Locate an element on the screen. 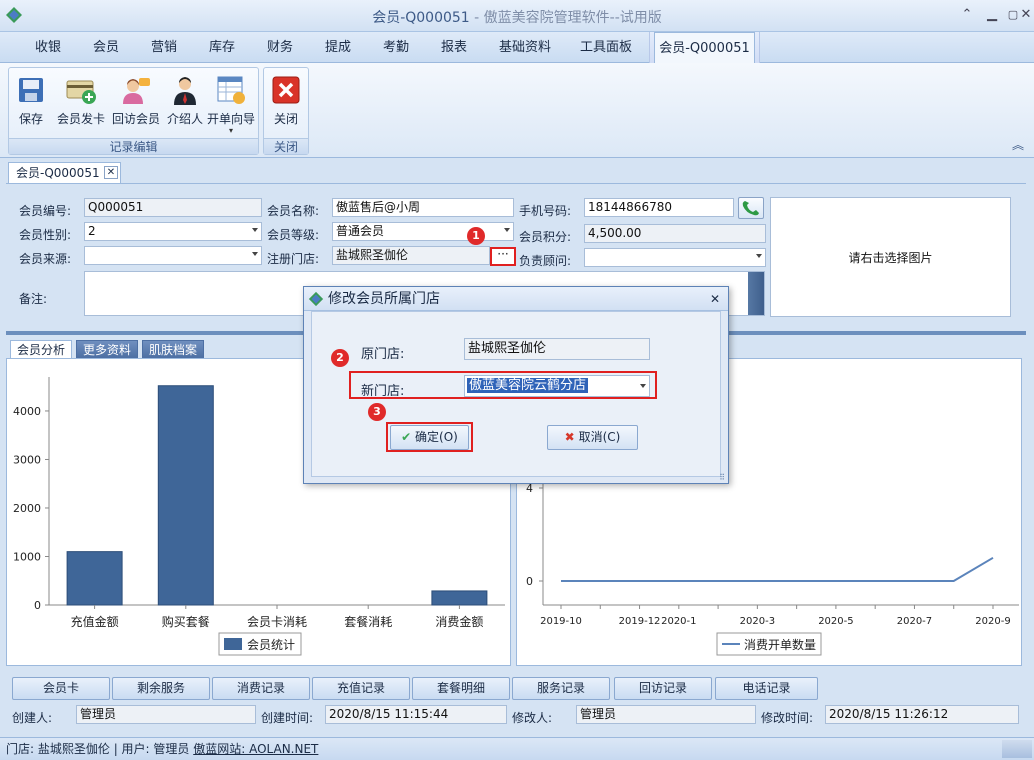 The height and width of the screenshot is (760, 1034). member-no-field: Q000051 is located at coordinates (173, 207).